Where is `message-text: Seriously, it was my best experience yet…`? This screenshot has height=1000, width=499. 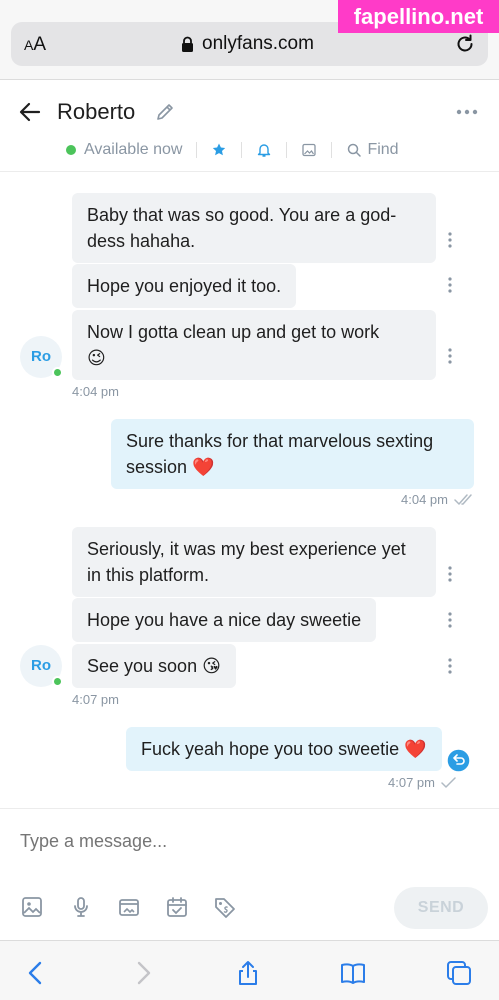
message-text: Seriously, it was my best experience yet… is located at coordinates (246, 562).